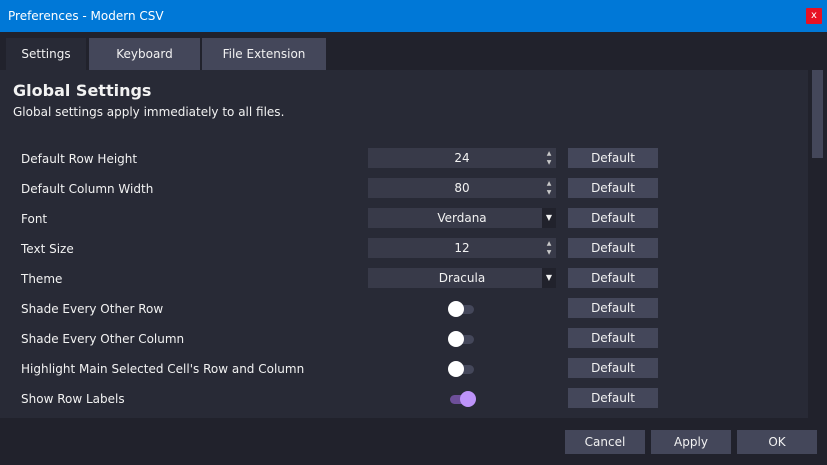 This screenshot has height=465, width=827. I want to click on setting-row-shade-columns: Shade Every Other Column Default, so click(404, 340).